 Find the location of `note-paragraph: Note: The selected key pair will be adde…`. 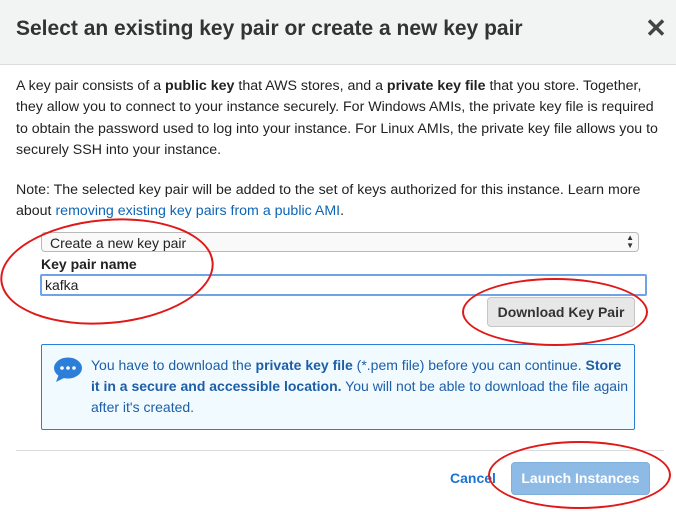

note-paragraph: Note: The selected key pair will be adde… is located at coordinates (339, 201).